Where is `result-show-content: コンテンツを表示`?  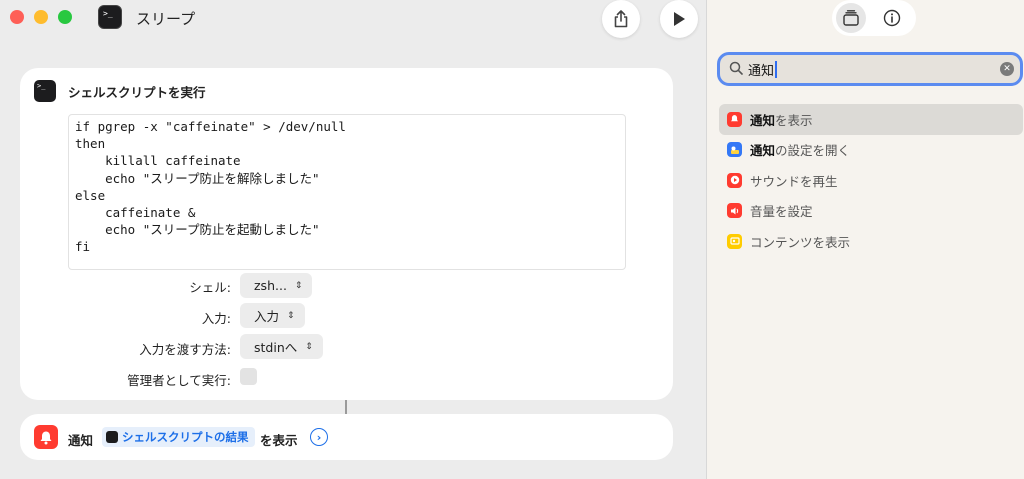
result-show-content: コンテンツを表示 is located at coordinates (871, 241).